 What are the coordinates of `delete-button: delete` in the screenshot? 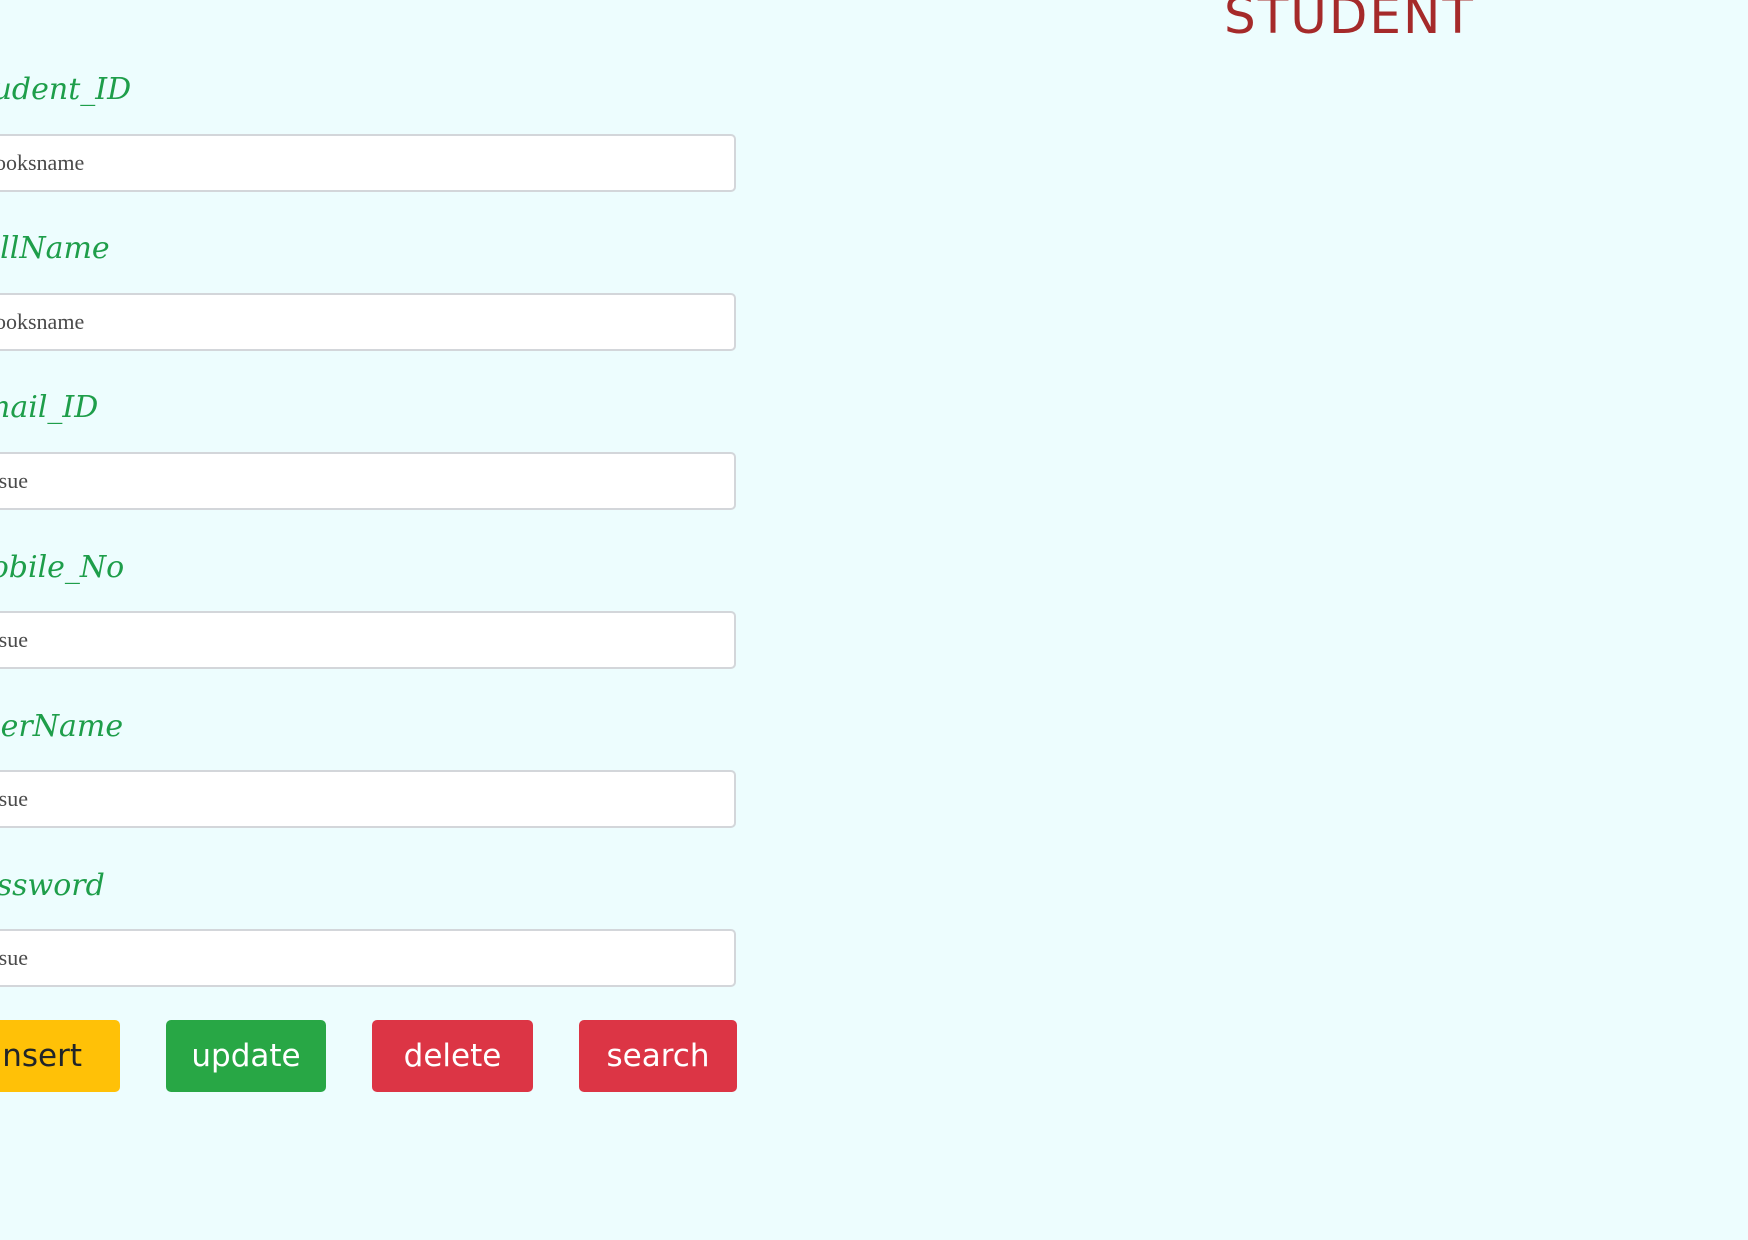 It's located at (452, 1056).